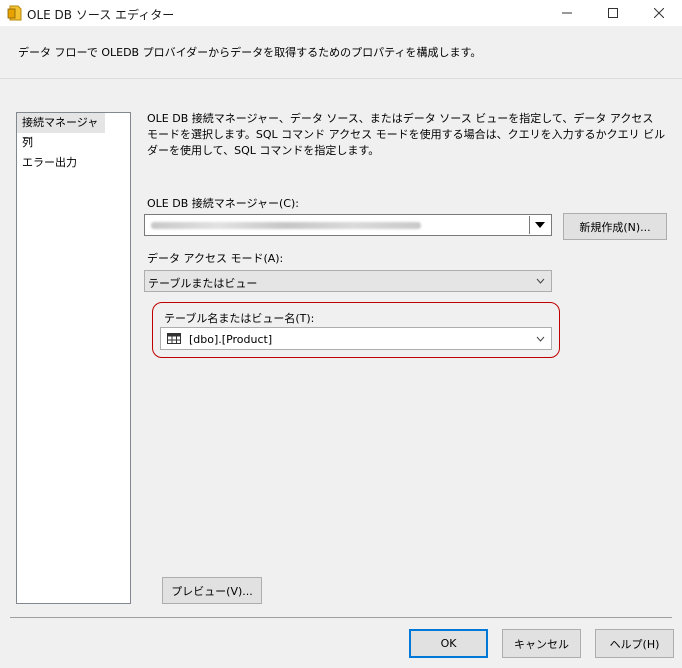 This screenshot has width=682, height=668. I want to click on header-divider, so click(341, 78).